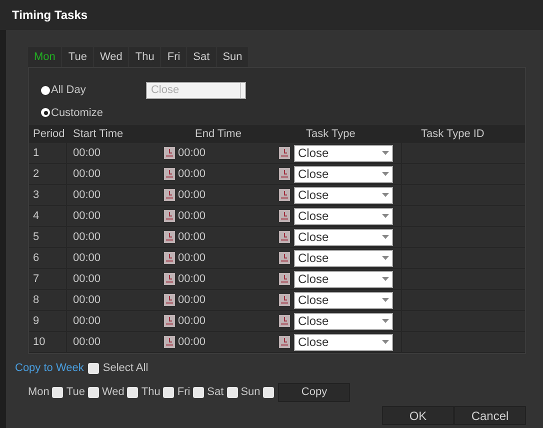 This screenshot has height=428, width=543. I want to click on column-header: Task Type, so click(330, 134).